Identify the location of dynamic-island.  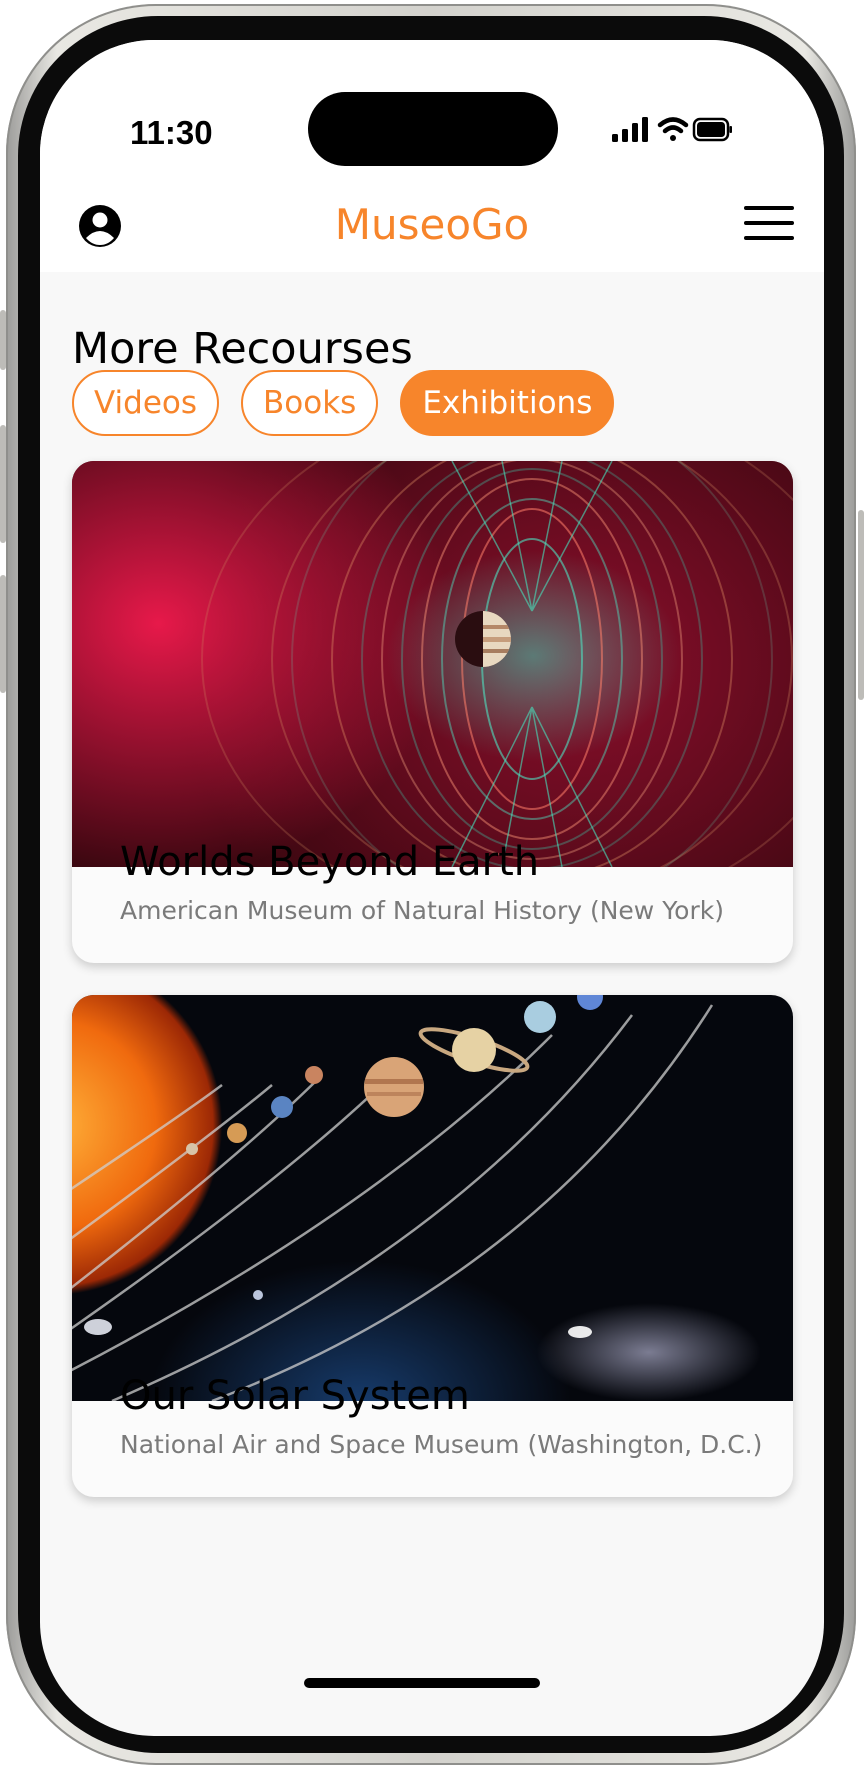
(433, 129).